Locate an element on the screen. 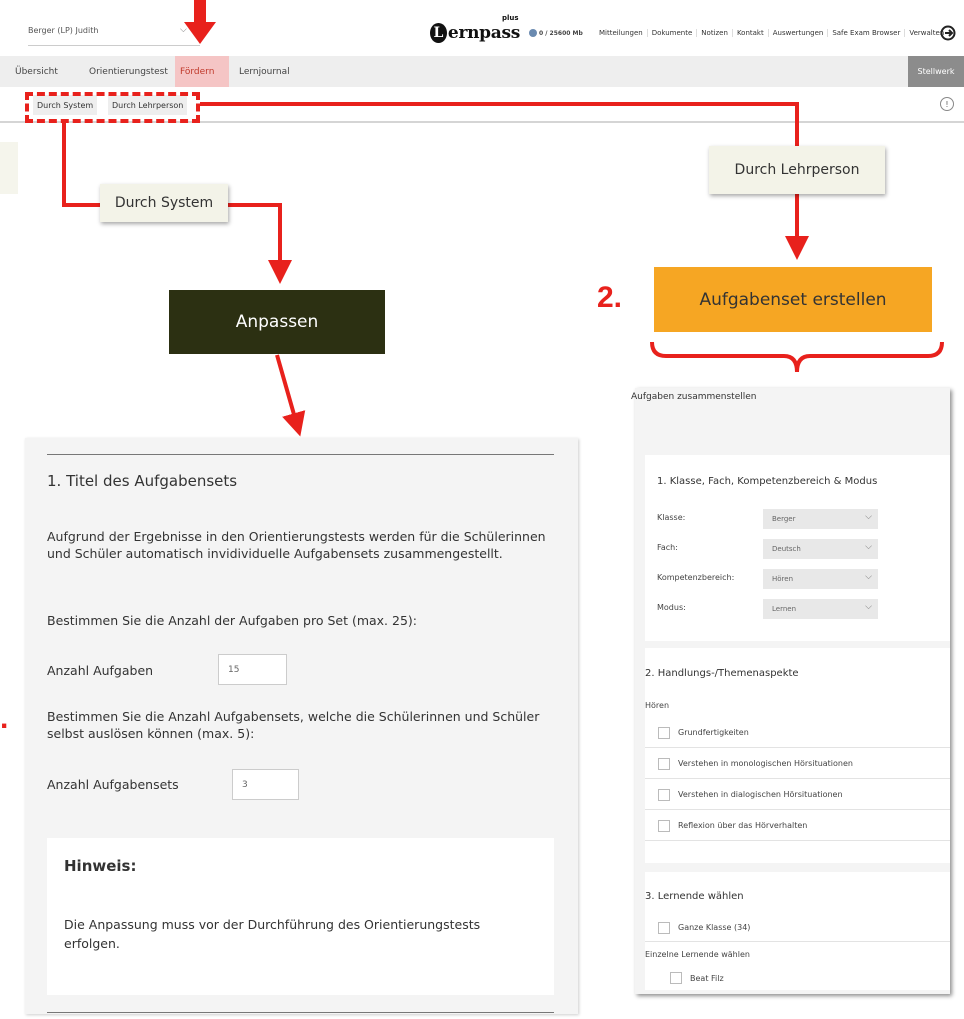 The height and width of the screenshot is (1019, 964). einzelne-label: Einzelne Lernende wählen is located at coordinates (697, 954).